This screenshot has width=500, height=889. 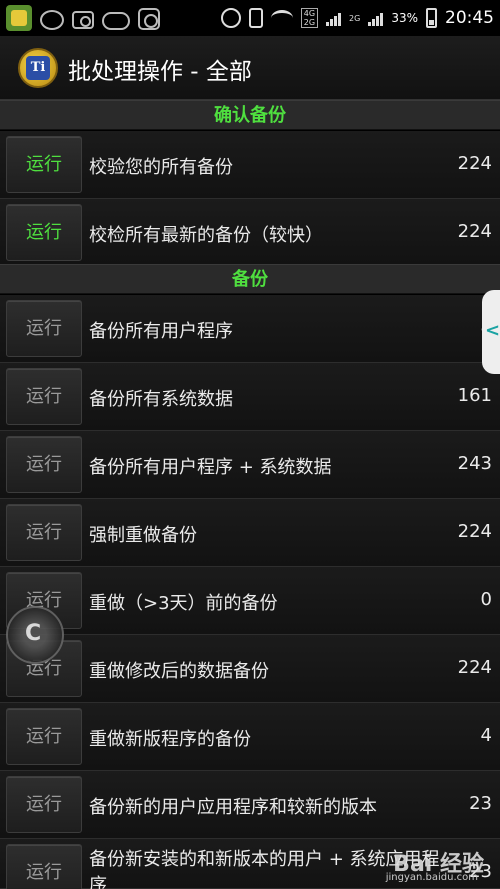 What do you see at coordinates (250, 397) in the screenshot?
I see `list-item: 运行 备份所有系统数据 161` at bounding box center [250, 397].